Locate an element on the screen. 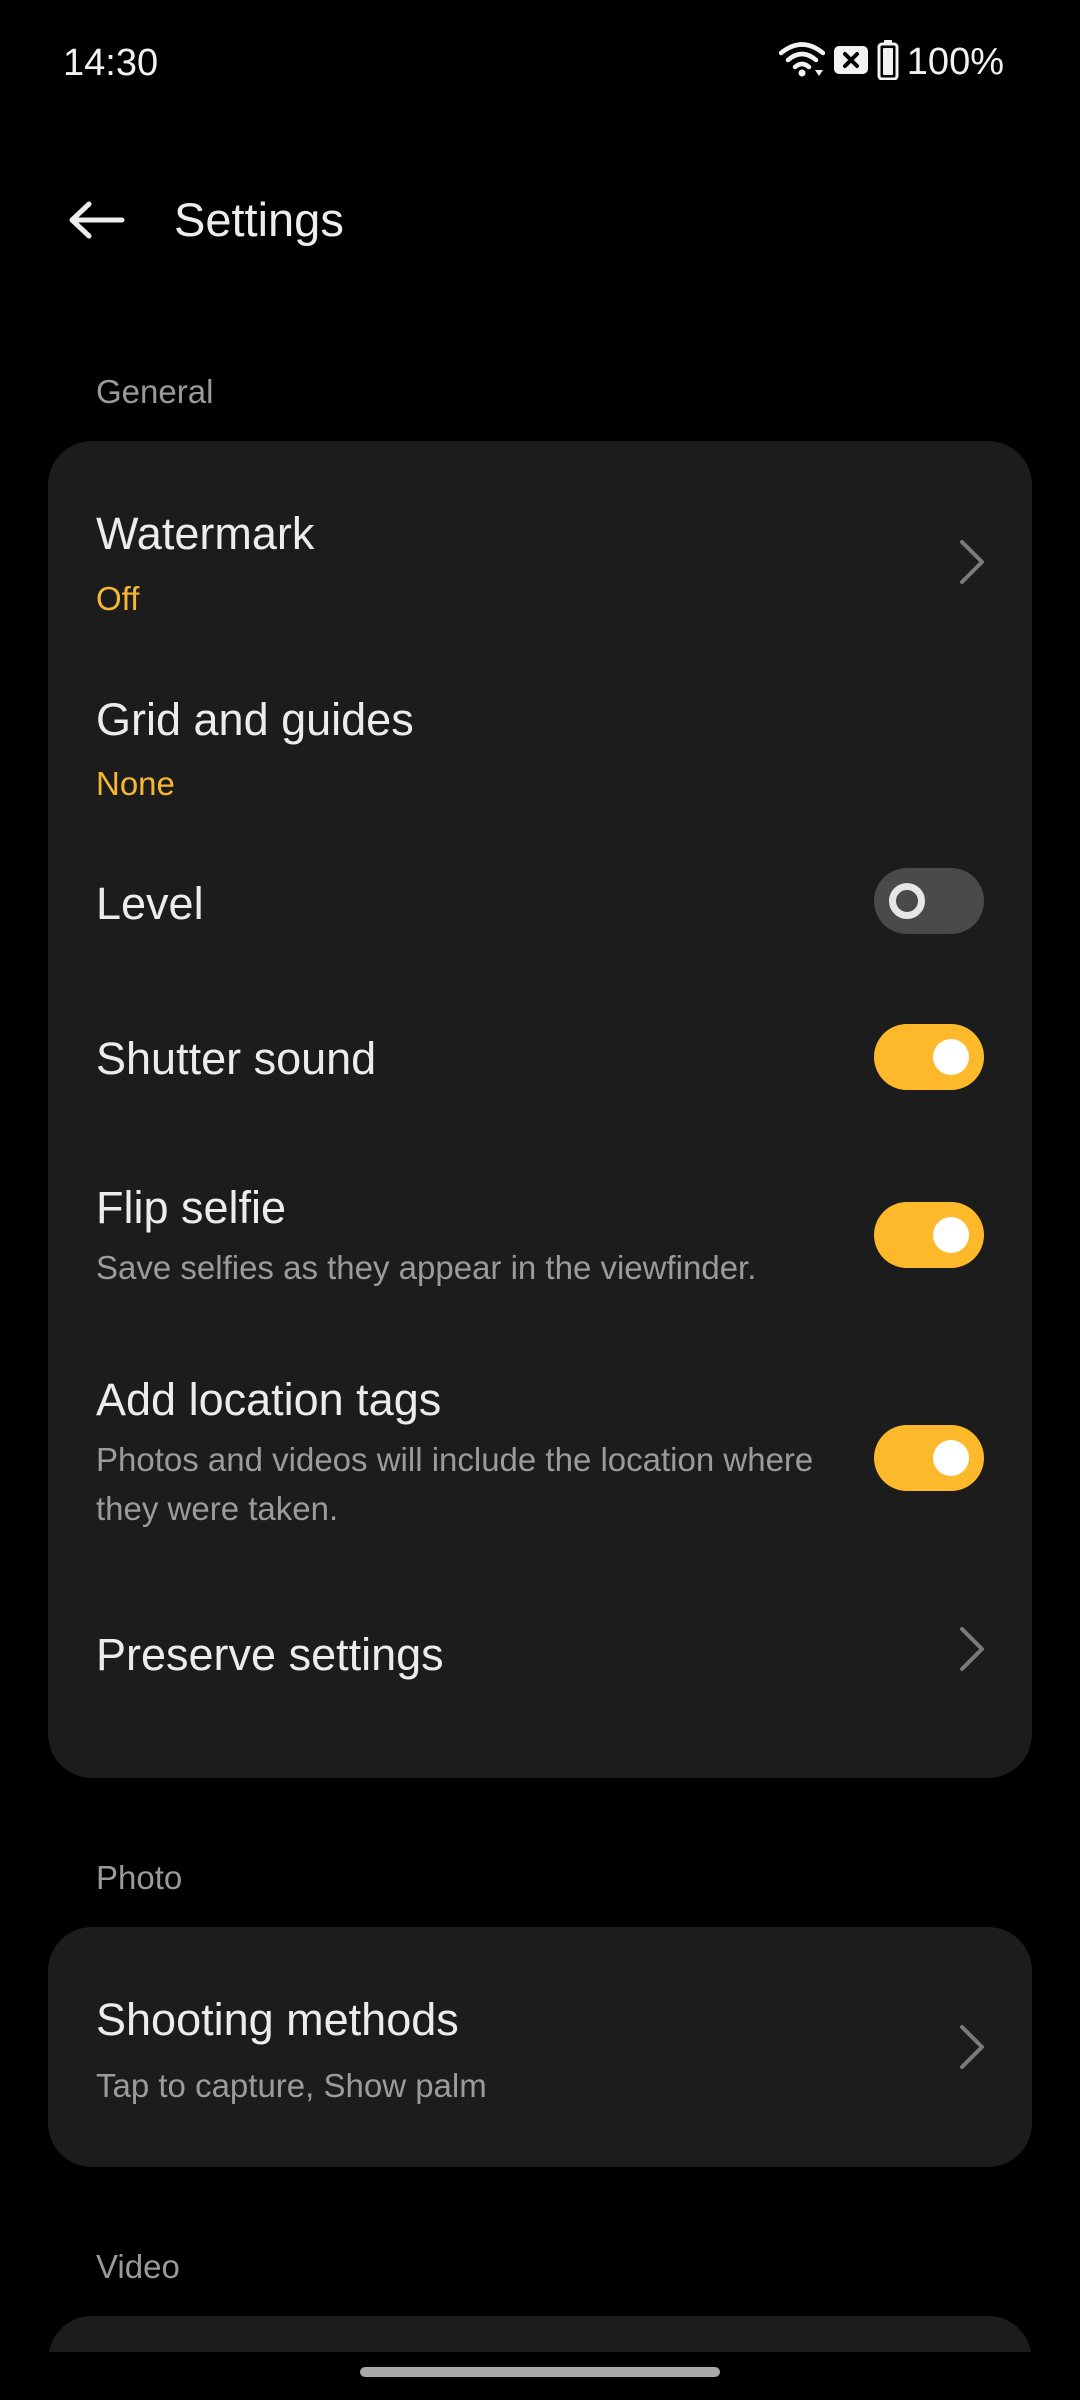  setting-level: Level is located at coordinates (540, 900).